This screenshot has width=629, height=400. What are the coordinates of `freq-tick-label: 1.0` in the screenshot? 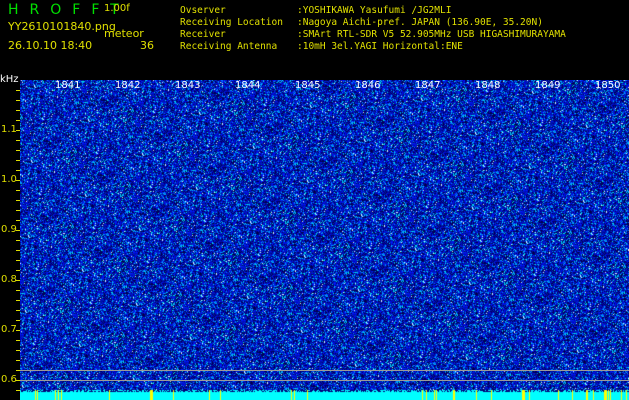 It's located at (9, 179).